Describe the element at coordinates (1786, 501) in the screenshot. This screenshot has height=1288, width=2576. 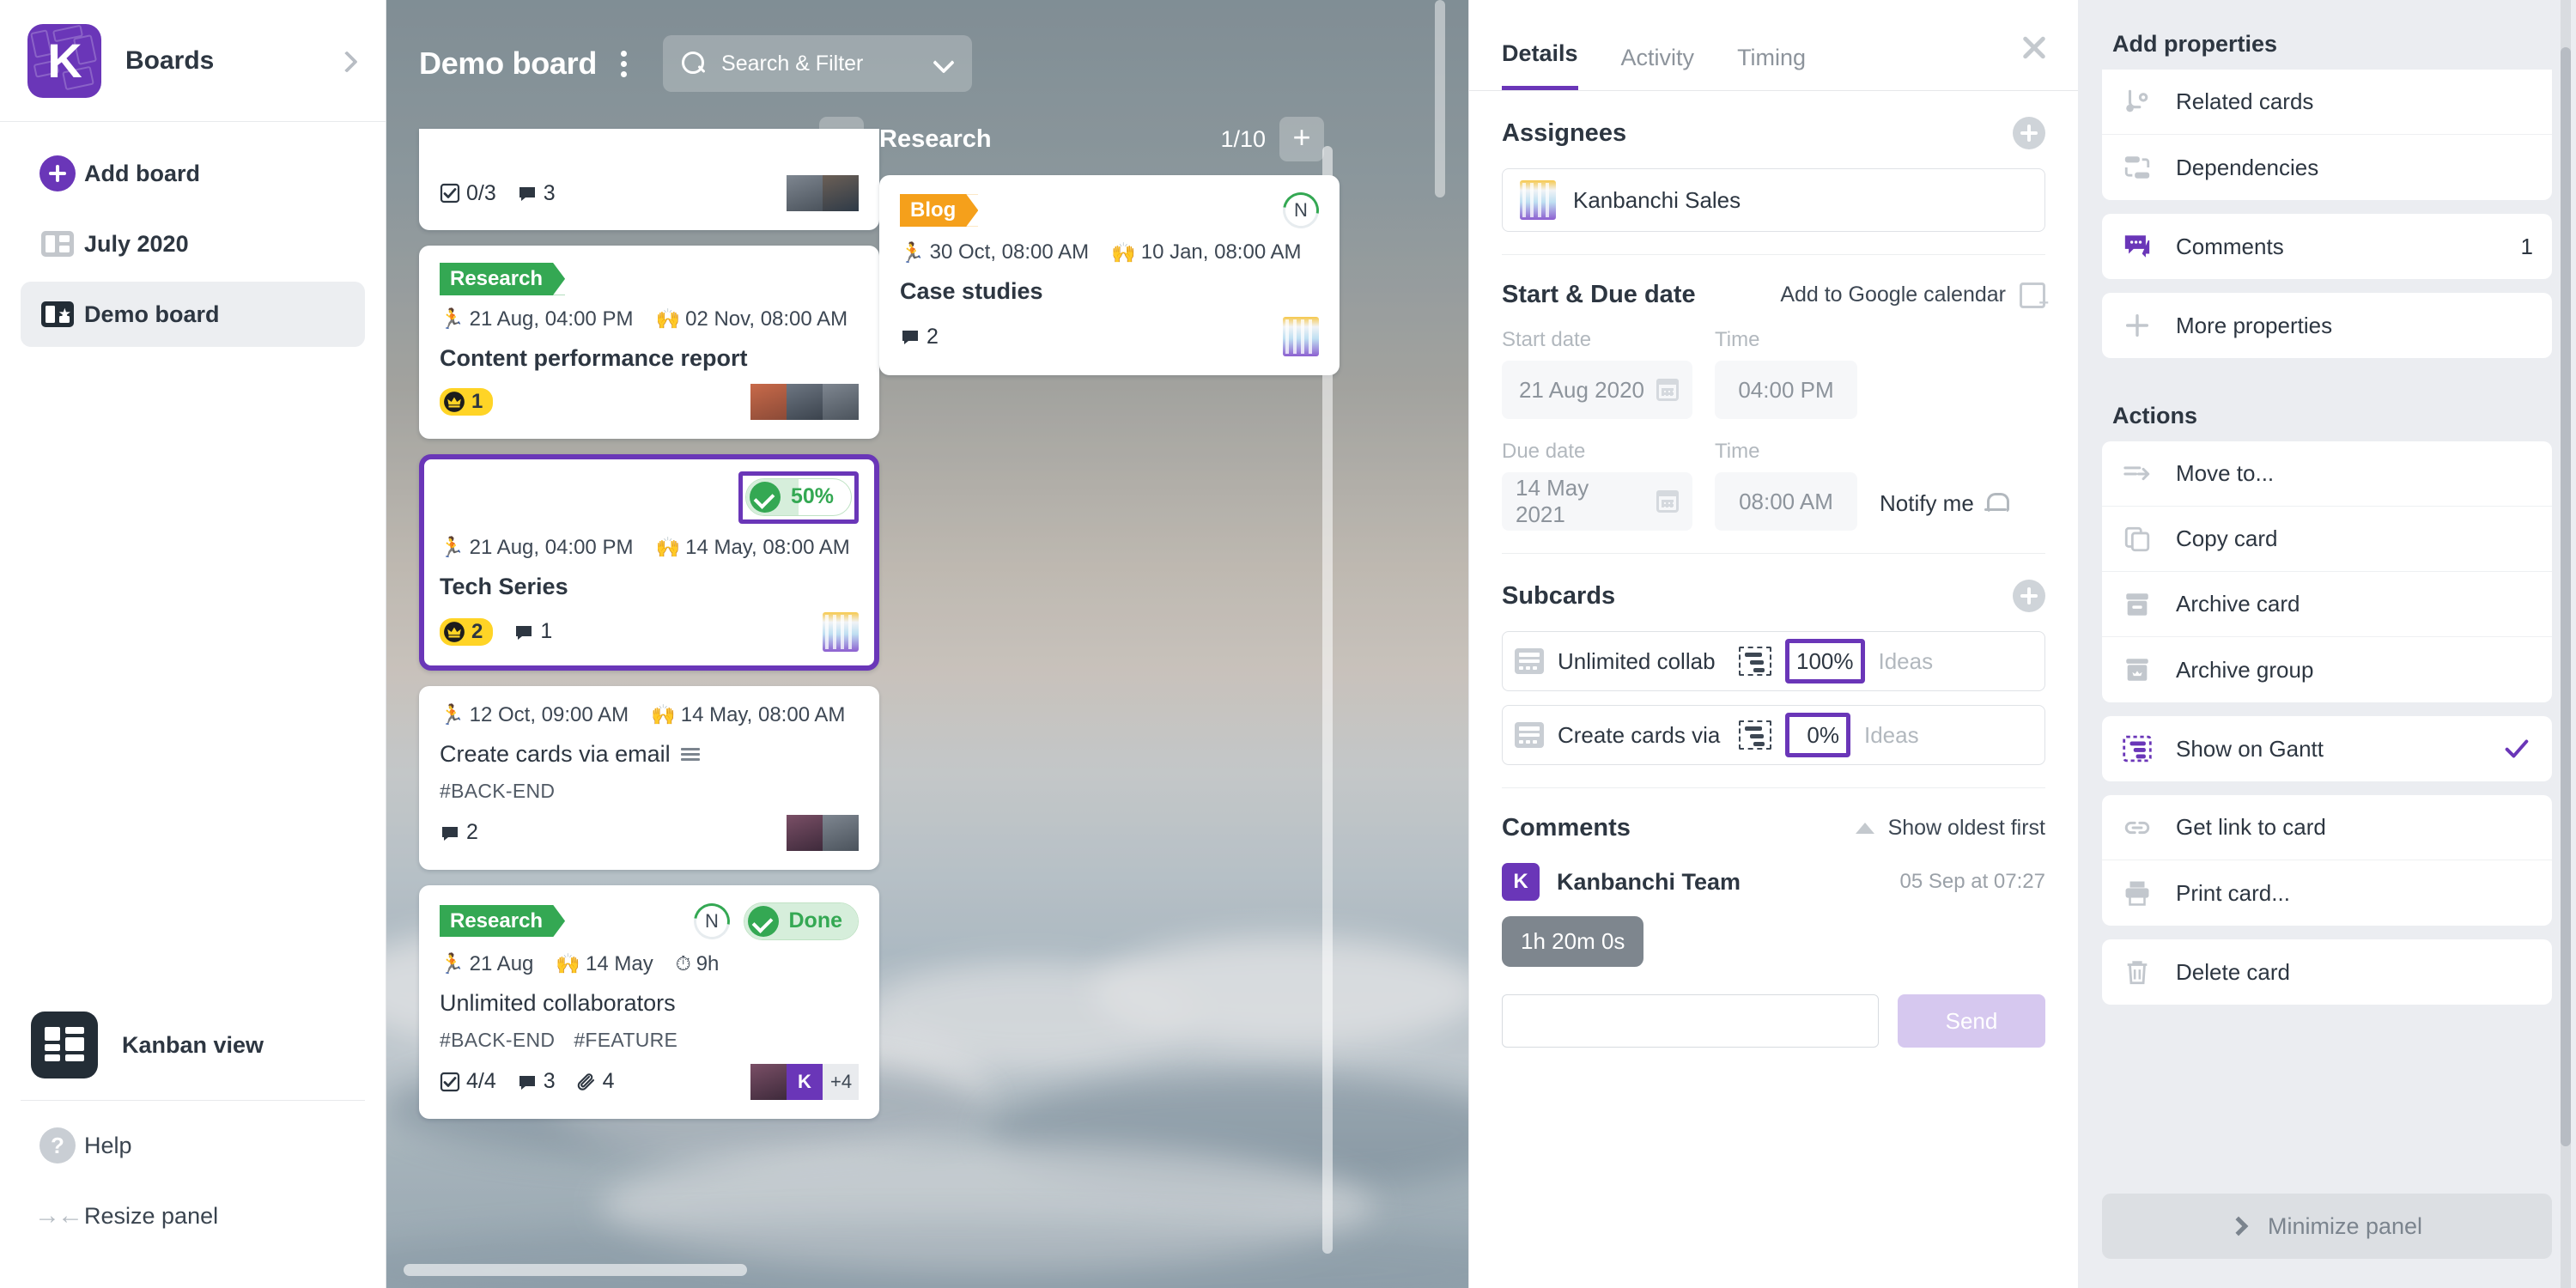
I see `due-time-field: 08:00 AM` at that location.